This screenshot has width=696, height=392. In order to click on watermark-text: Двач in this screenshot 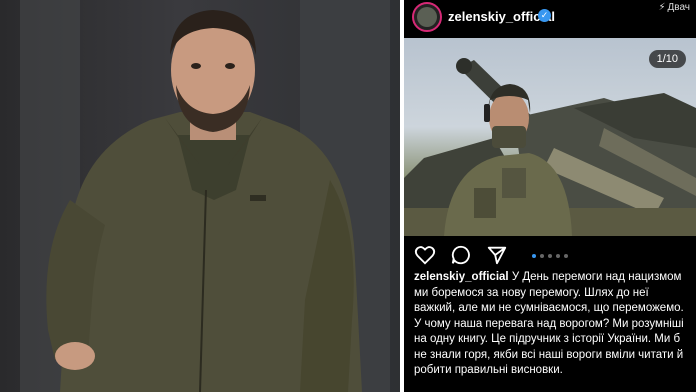, I will do `click(678, 7)`.